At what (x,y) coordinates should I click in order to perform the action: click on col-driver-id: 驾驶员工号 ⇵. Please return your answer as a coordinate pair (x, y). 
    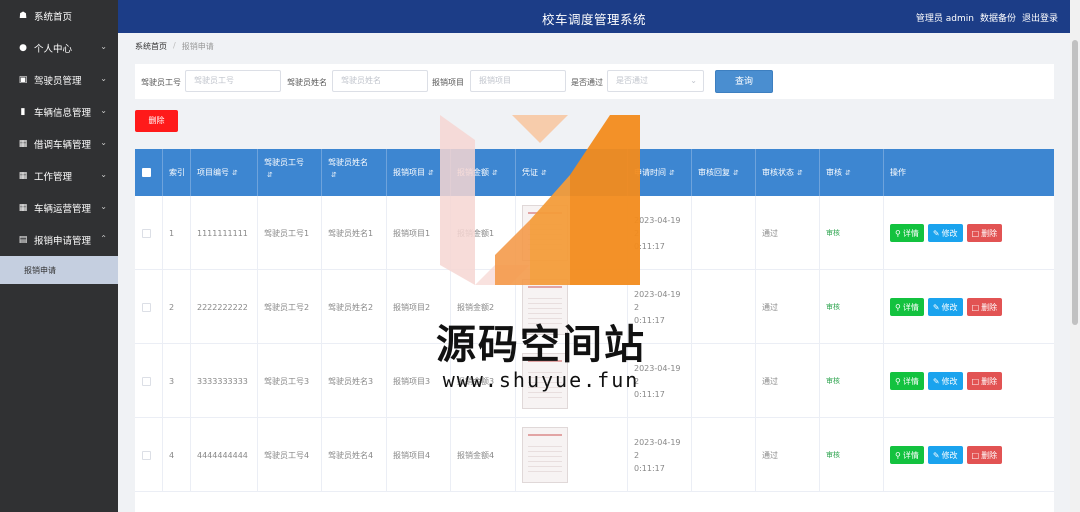
    Looking at the image, I should click on (290, 172).